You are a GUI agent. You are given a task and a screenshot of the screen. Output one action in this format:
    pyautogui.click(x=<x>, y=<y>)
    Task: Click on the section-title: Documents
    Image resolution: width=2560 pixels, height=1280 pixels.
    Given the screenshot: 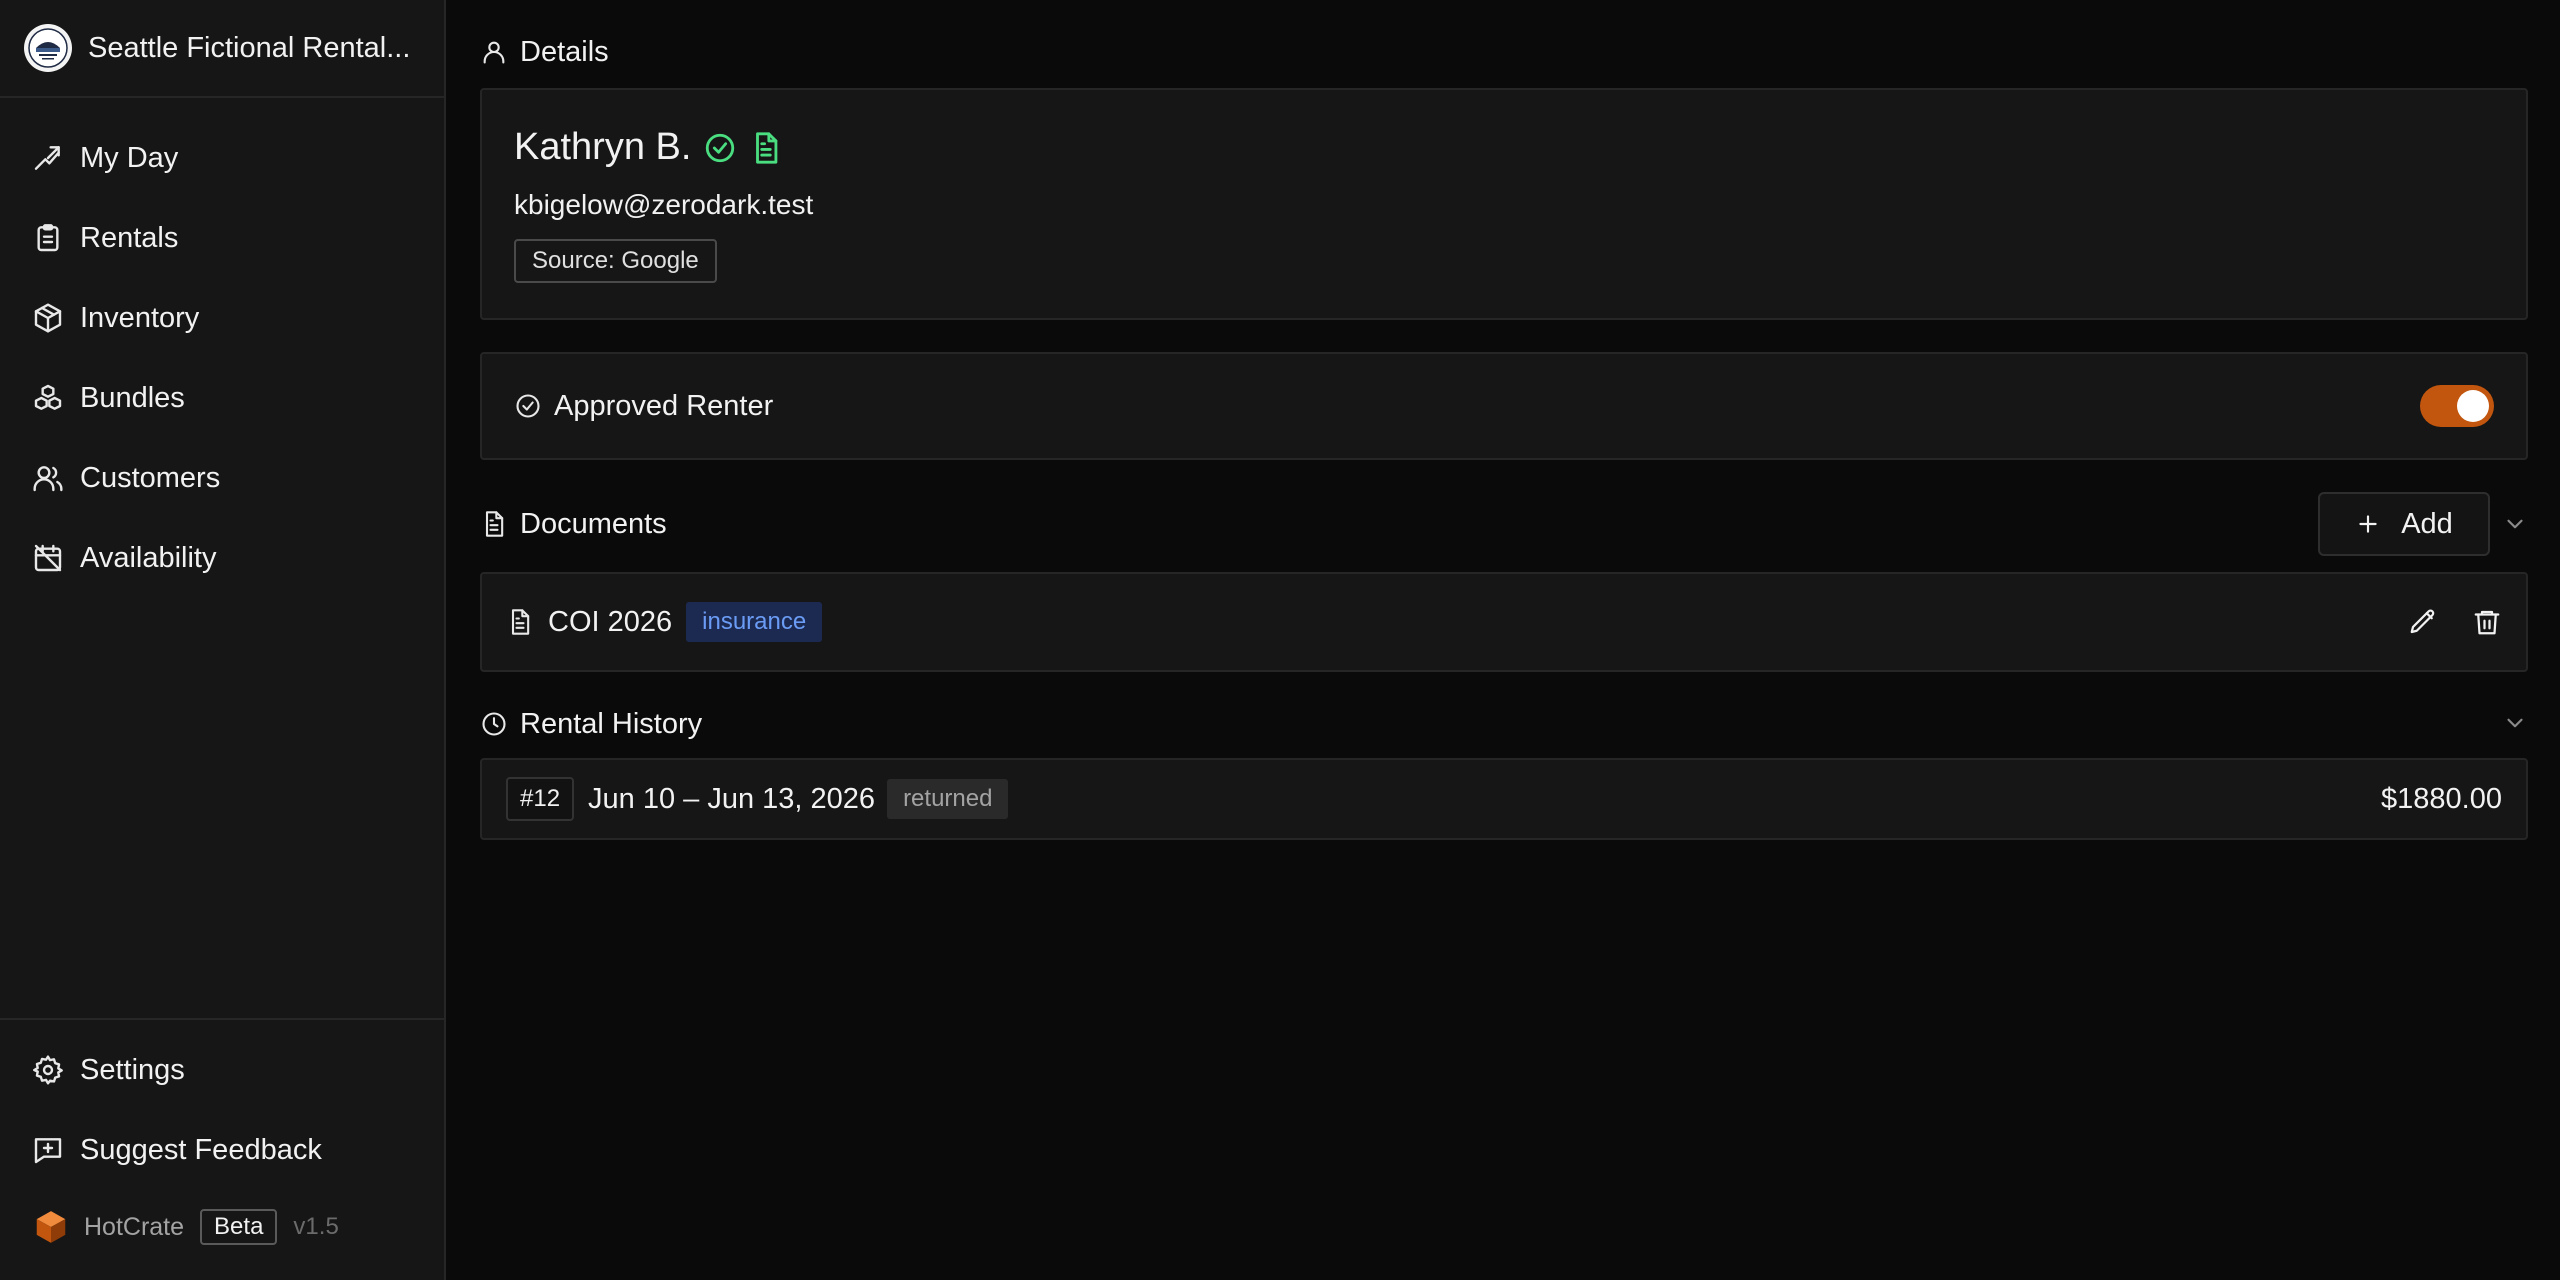 What is the action you would take?
    pyautogui.click(x=593, y=523)
    